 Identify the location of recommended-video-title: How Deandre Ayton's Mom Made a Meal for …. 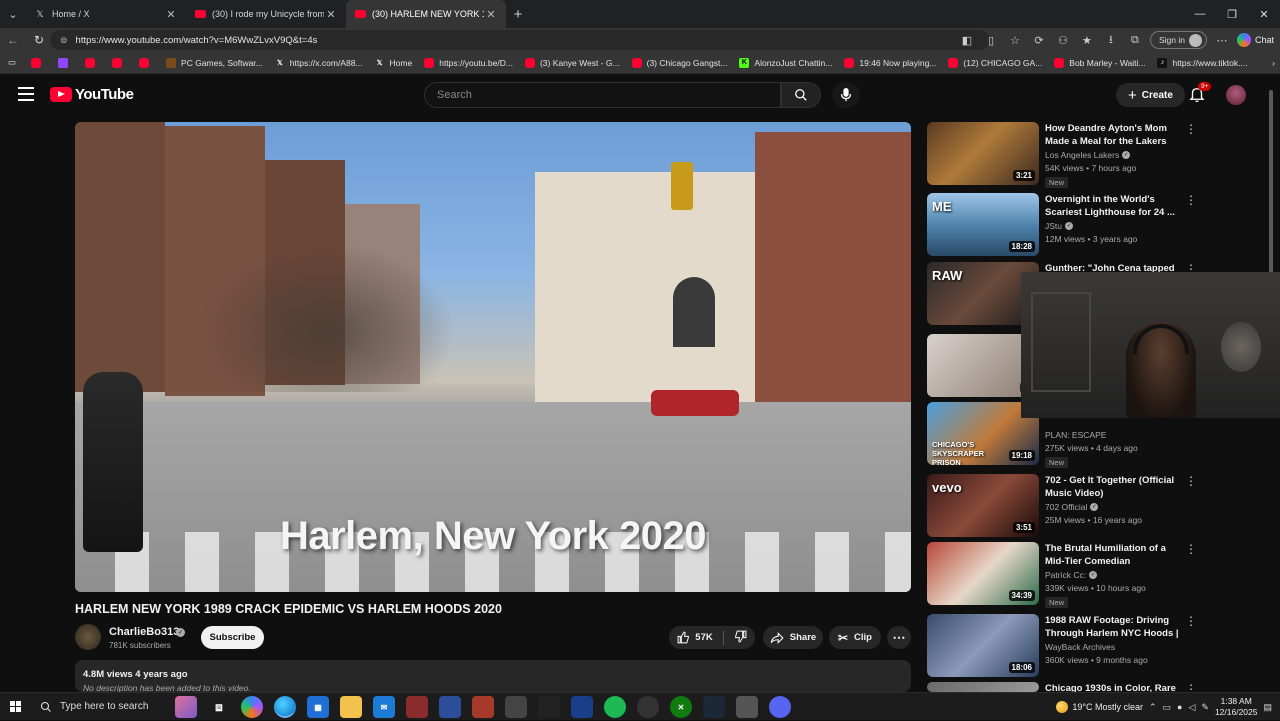
(1113, 135).